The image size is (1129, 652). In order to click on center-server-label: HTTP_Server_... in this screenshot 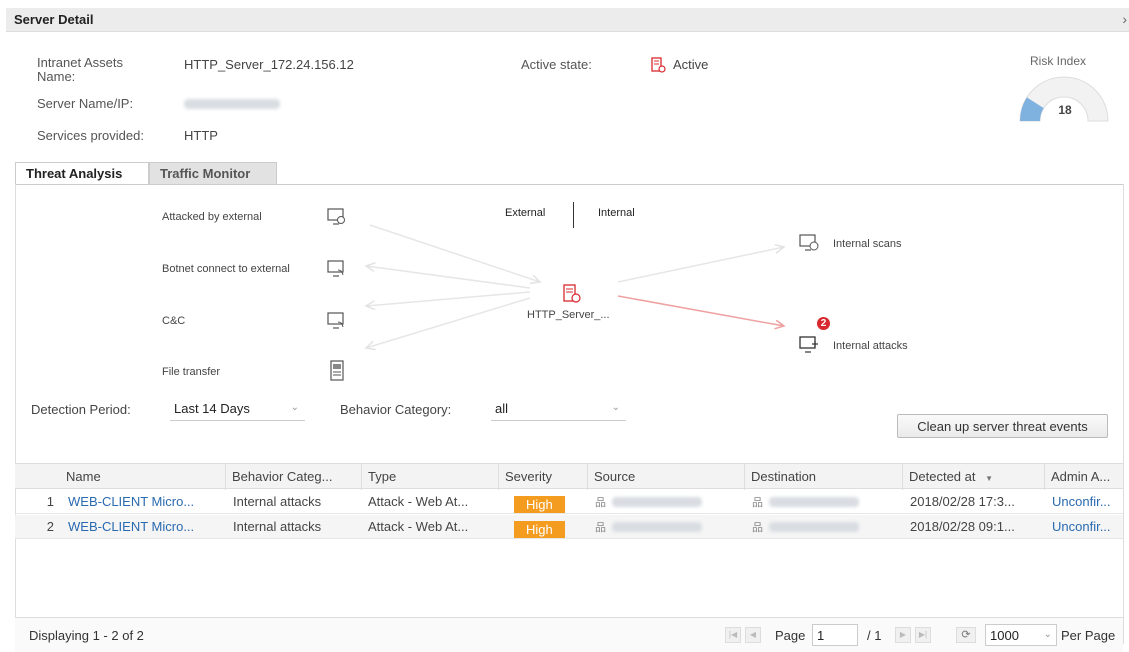, I will do `click(568, 315)`.